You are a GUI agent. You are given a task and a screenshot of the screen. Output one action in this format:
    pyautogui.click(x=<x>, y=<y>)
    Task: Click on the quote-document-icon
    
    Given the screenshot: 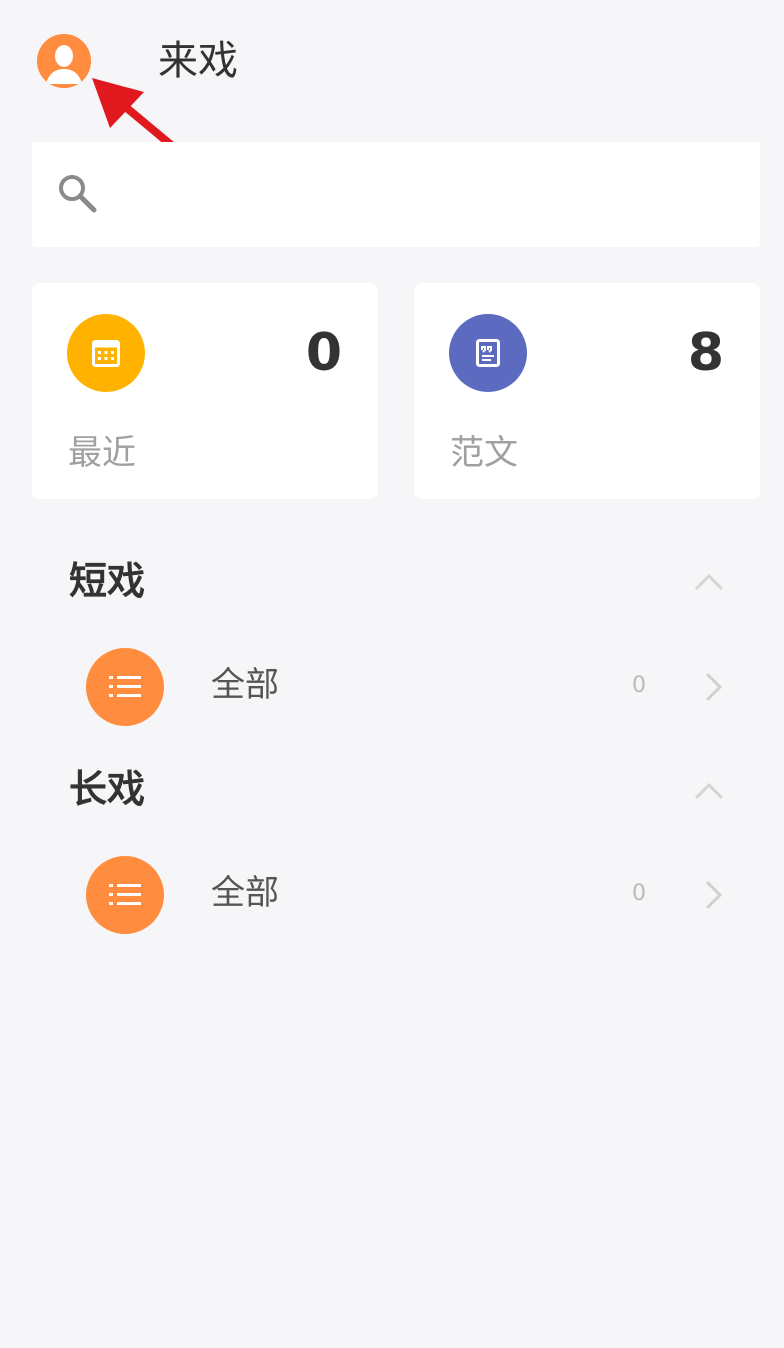 What is the action you would take?
    pyautogui.click(x=488, y=353)
    